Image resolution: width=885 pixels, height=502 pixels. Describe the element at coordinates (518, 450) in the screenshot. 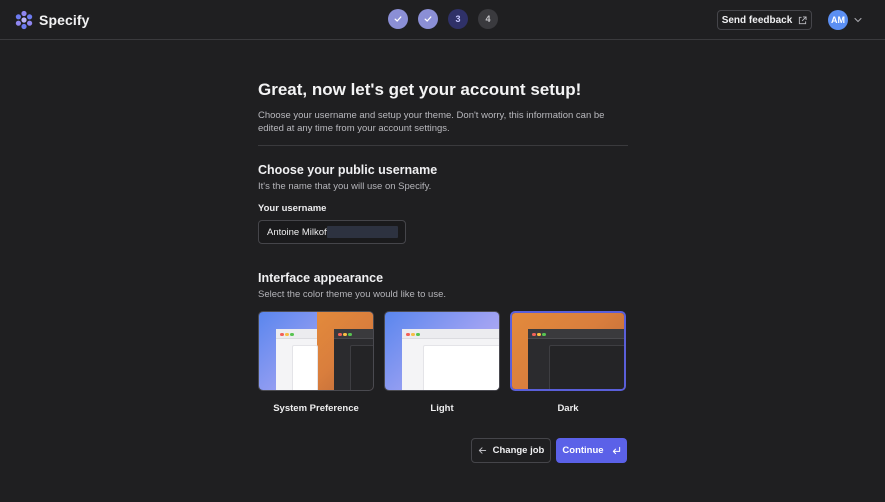

I see `change-job-label: Change job` at that location.